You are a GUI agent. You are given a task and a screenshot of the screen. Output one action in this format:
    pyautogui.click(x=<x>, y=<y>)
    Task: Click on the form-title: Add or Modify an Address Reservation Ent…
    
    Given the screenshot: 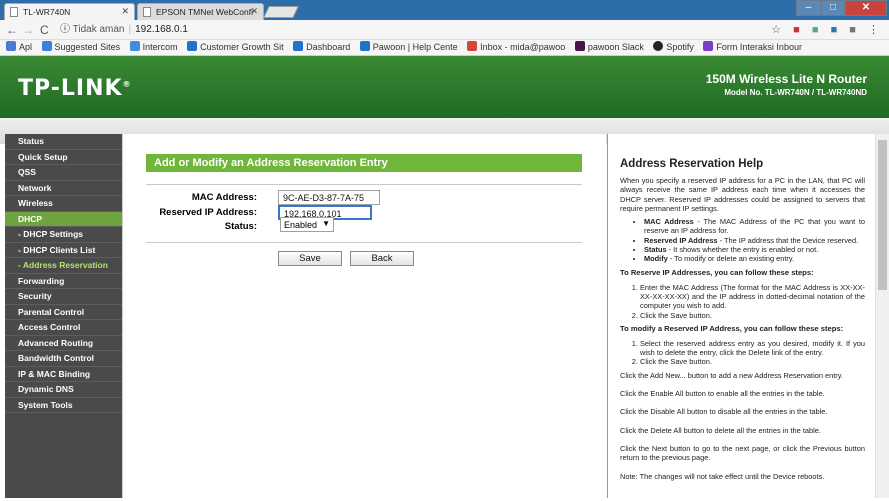 What is the action you would take?
    pyautogui.click(x=364, y=163)
    